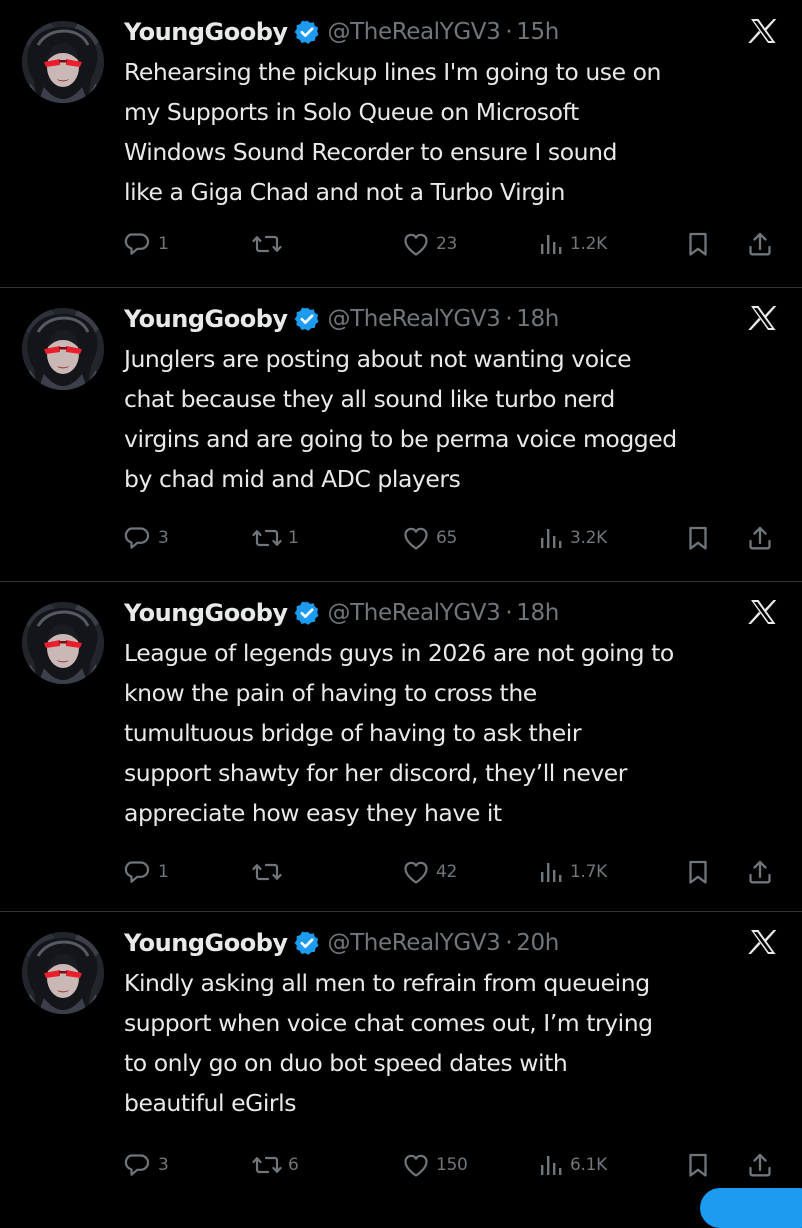 This screenshot has height=1228, width=802. I want to click on views-button: 1.2K, so click(572, 244).